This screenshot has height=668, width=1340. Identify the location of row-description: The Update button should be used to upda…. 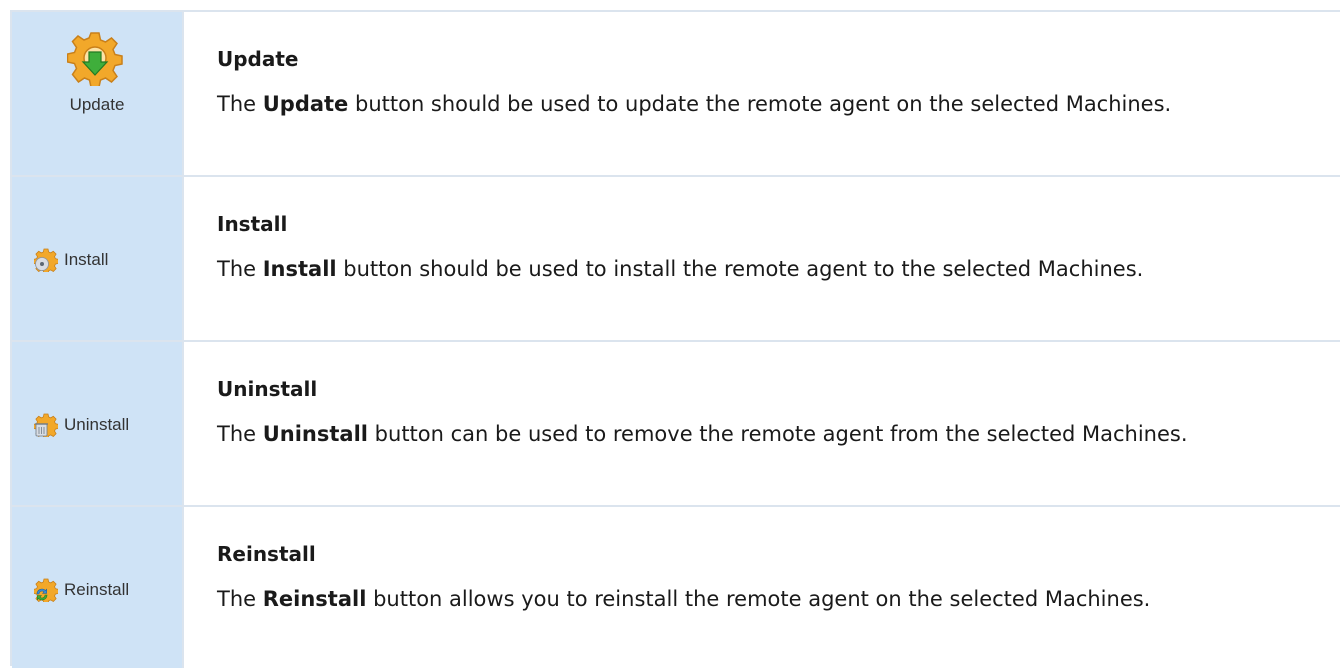
(694, 104).